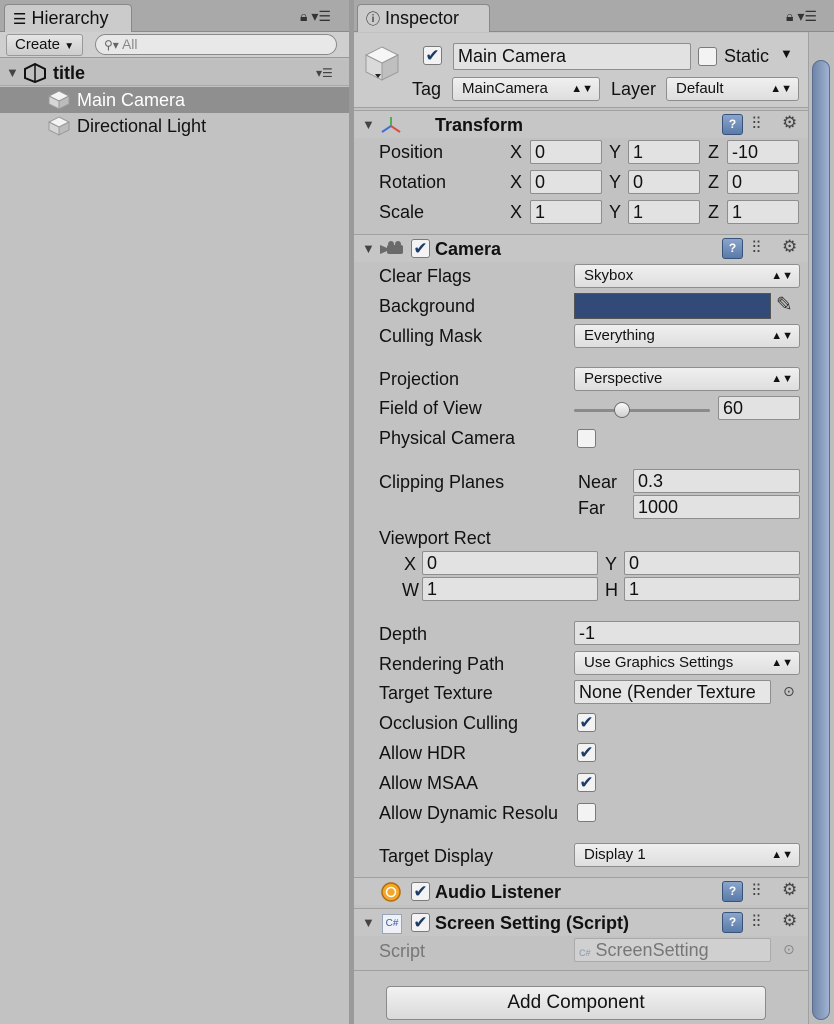 Image resolution: width=834 pixels, height=1024 pixels. I want to click on rotation-y-field: 0, so click(664, 182).